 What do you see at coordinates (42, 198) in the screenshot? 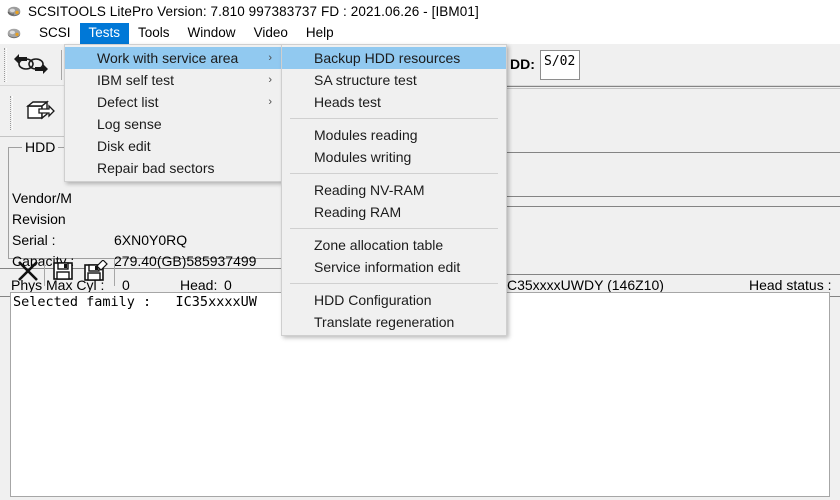
I see `vendor-model-label: Vendor/M` at bounding box center [42, 198].